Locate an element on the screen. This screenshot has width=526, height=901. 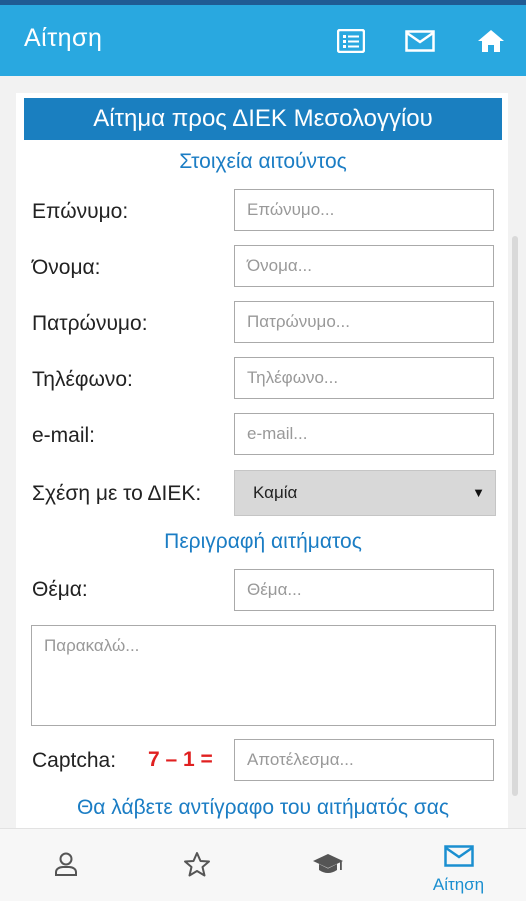
dropdown-arrow-icon: ▼ is located at coordinates (478, 492).